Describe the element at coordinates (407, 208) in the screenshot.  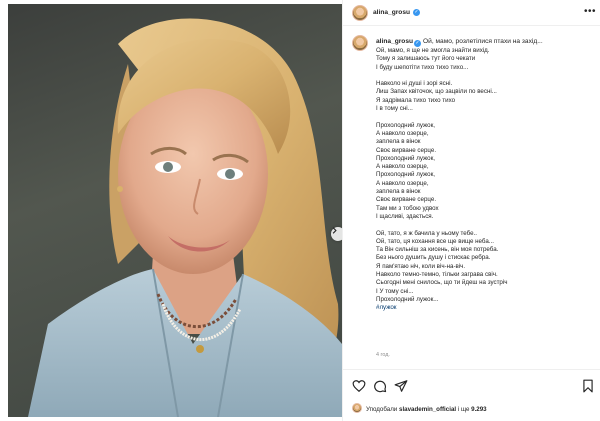
I see `caption-line: Там ми з тобою удвох` at that location.